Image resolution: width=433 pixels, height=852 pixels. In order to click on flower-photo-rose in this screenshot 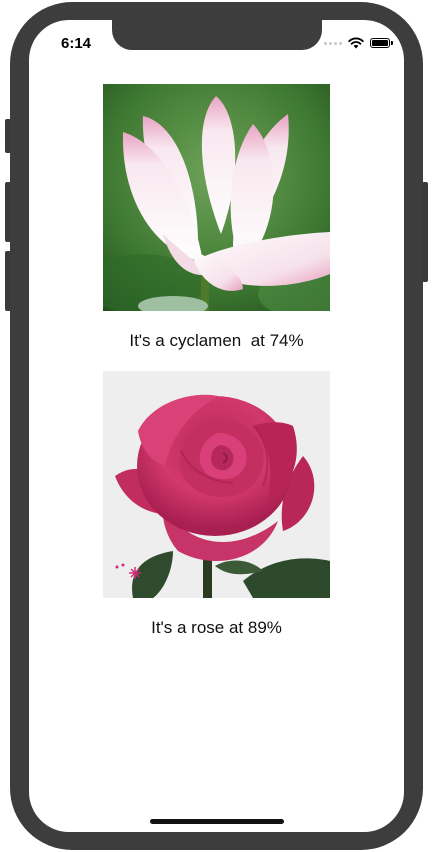, I will do `click(216, 484)`.